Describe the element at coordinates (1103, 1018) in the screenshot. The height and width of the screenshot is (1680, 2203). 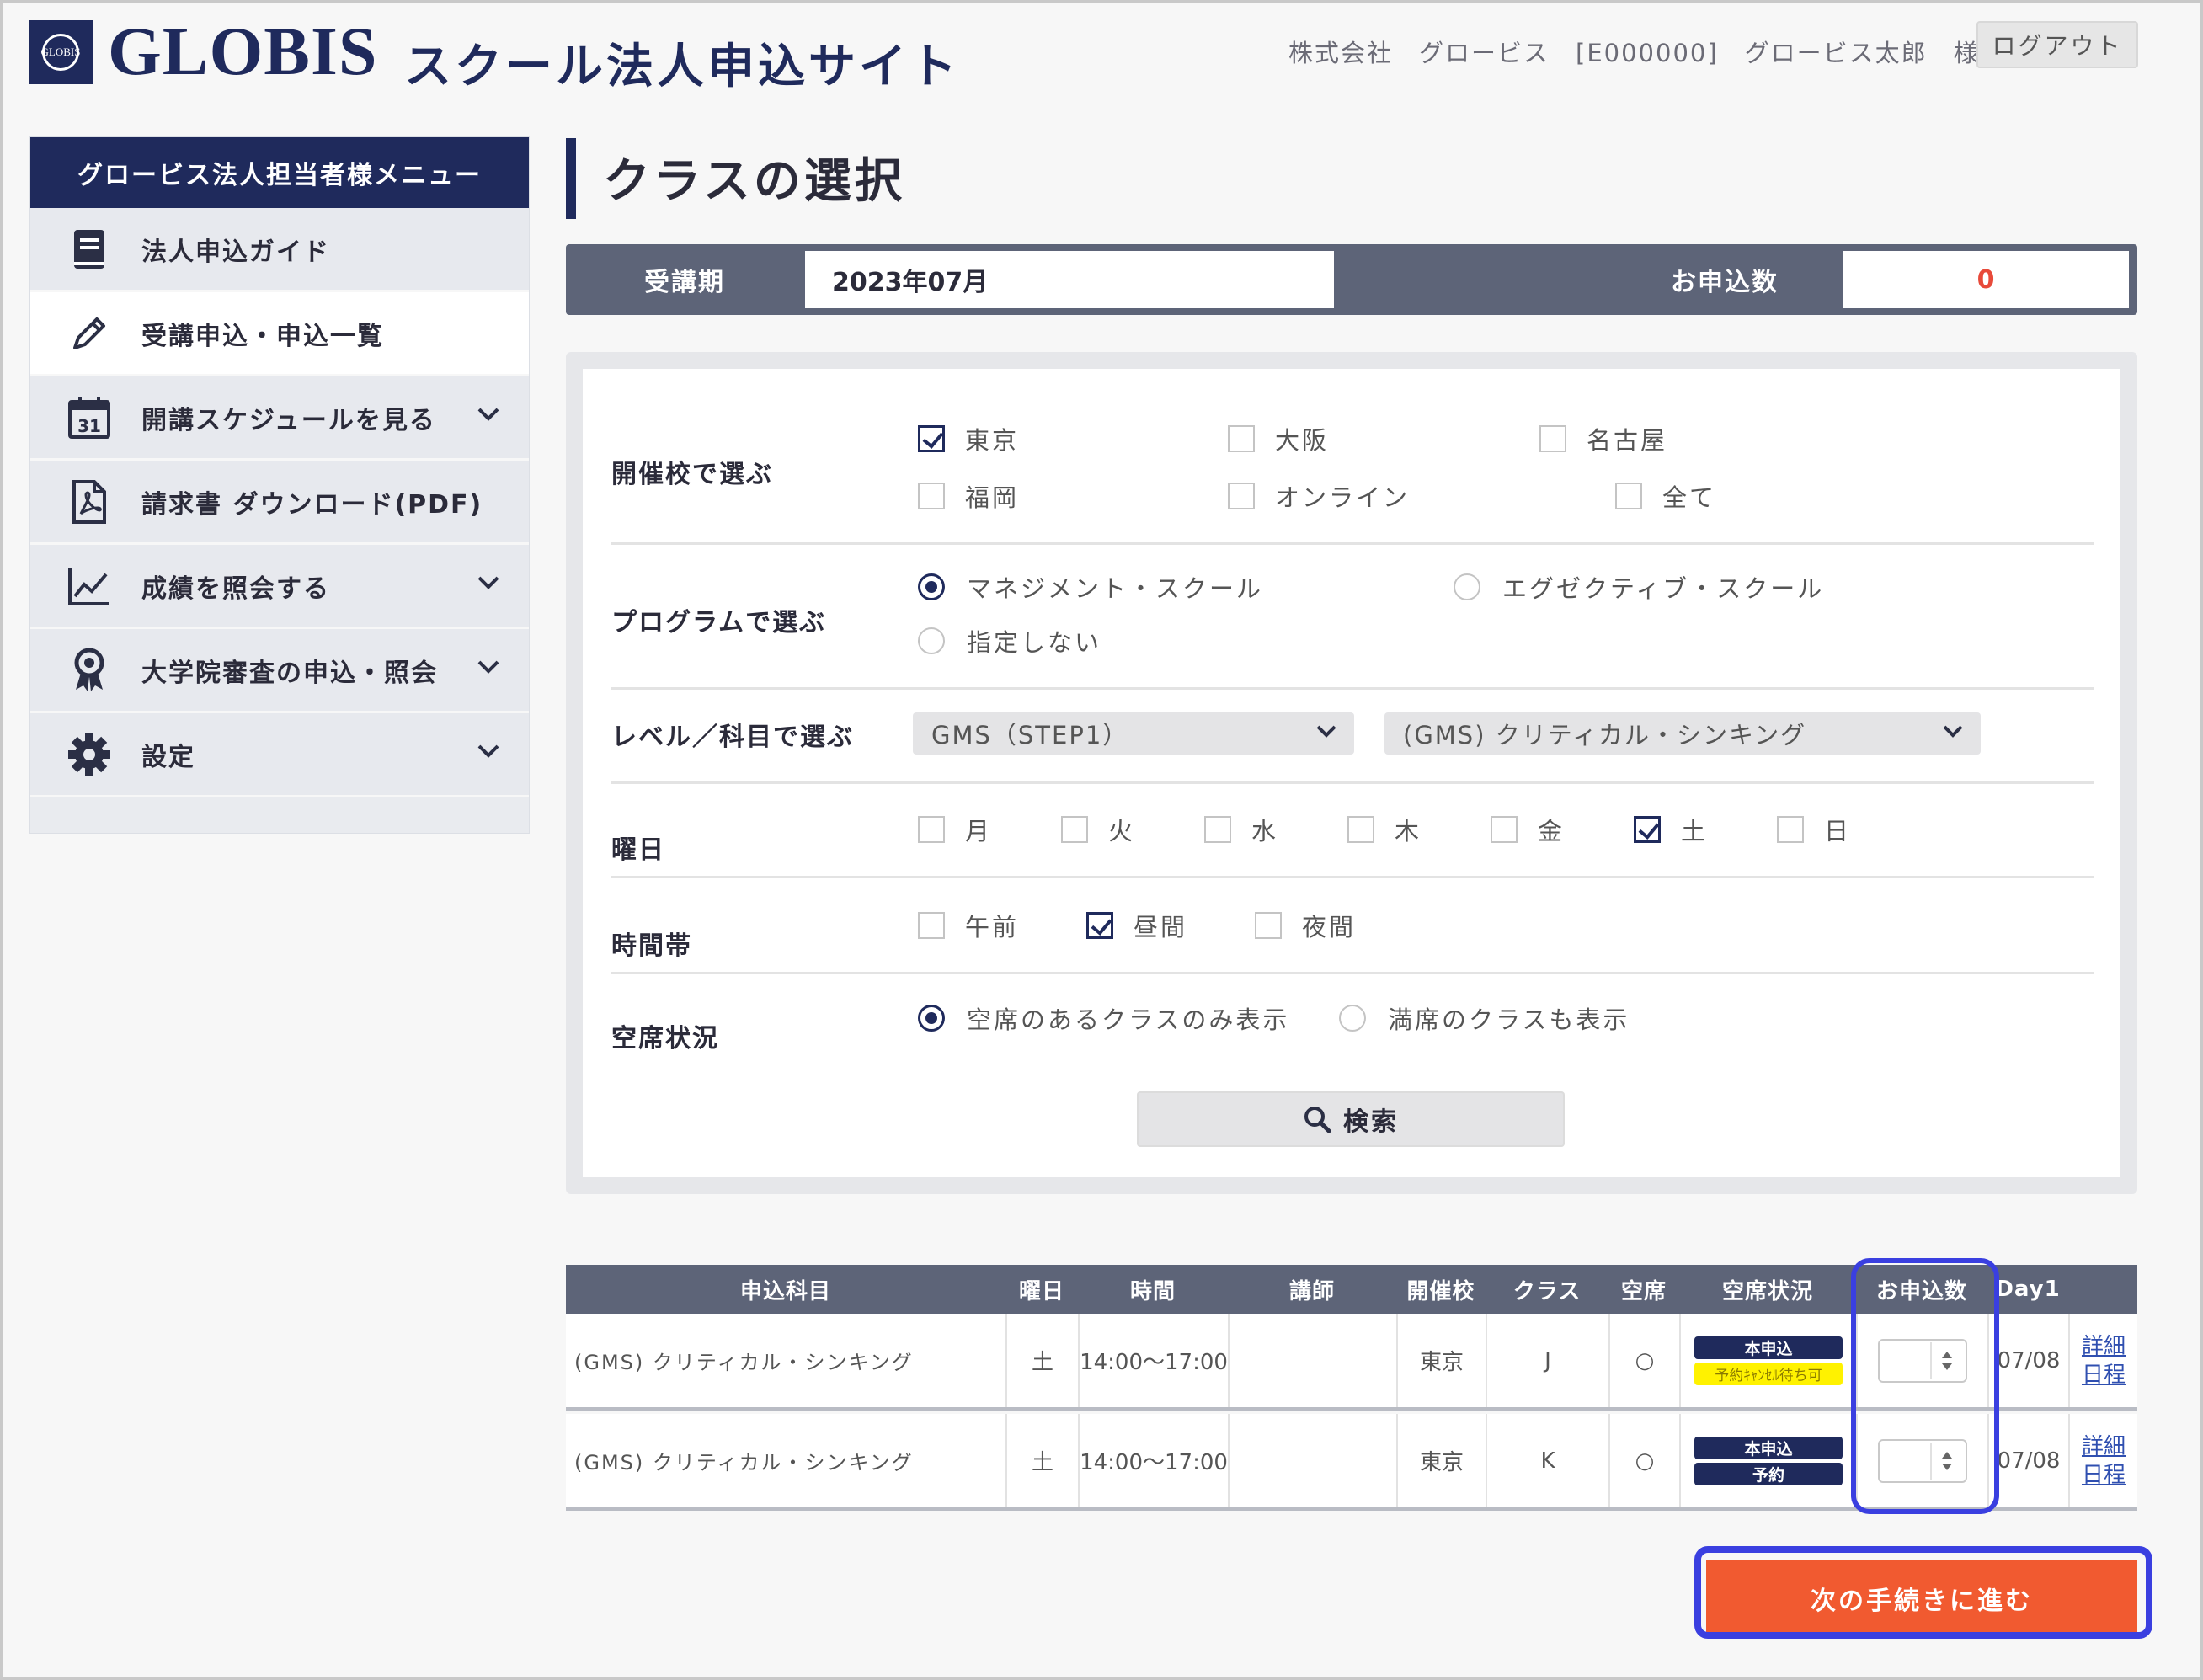
I see `availability-option-open-only: 空席のあるクラスのみ表示` at that location.